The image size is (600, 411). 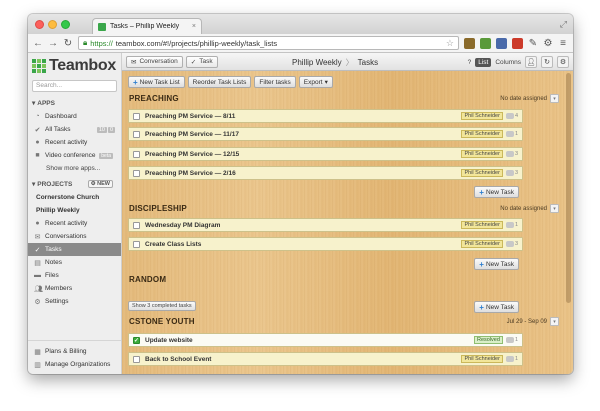 I want to click on sidebar-item-files: ▬ Files, so click(x=74, y=275).